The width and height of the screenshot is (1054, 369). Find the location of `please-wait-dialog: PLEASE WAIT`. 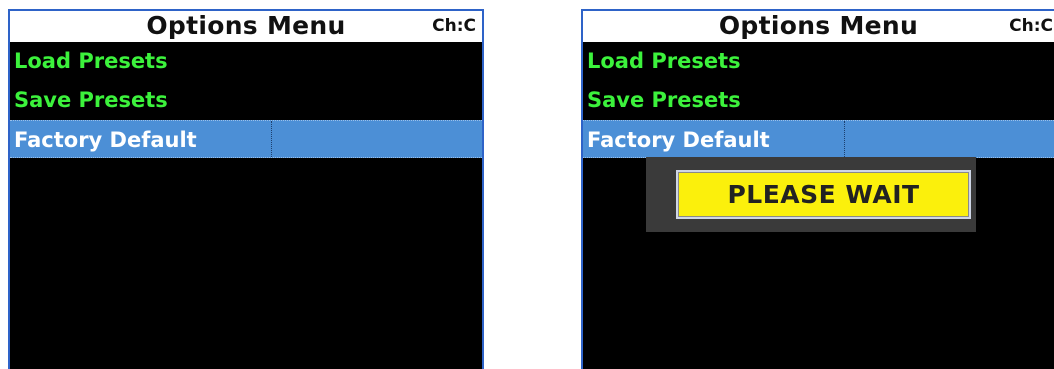

please-wait-dialog: PLEASE WAIT is located at coordinates (811, 194).